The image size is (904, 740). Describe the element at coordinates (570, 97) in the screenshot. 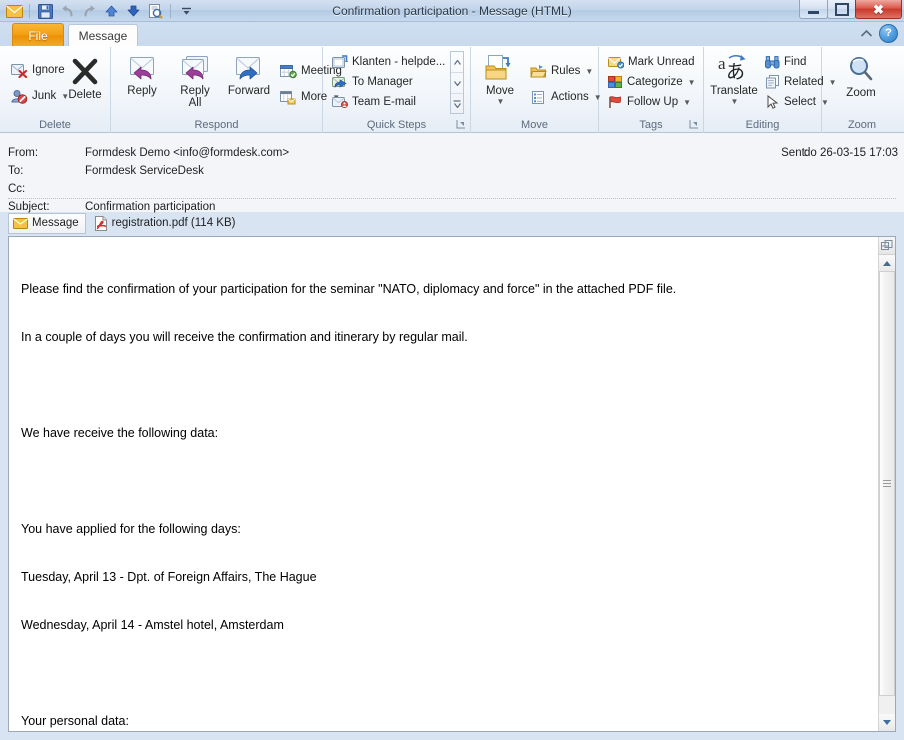

I see `actions-label: Actions` at that location.